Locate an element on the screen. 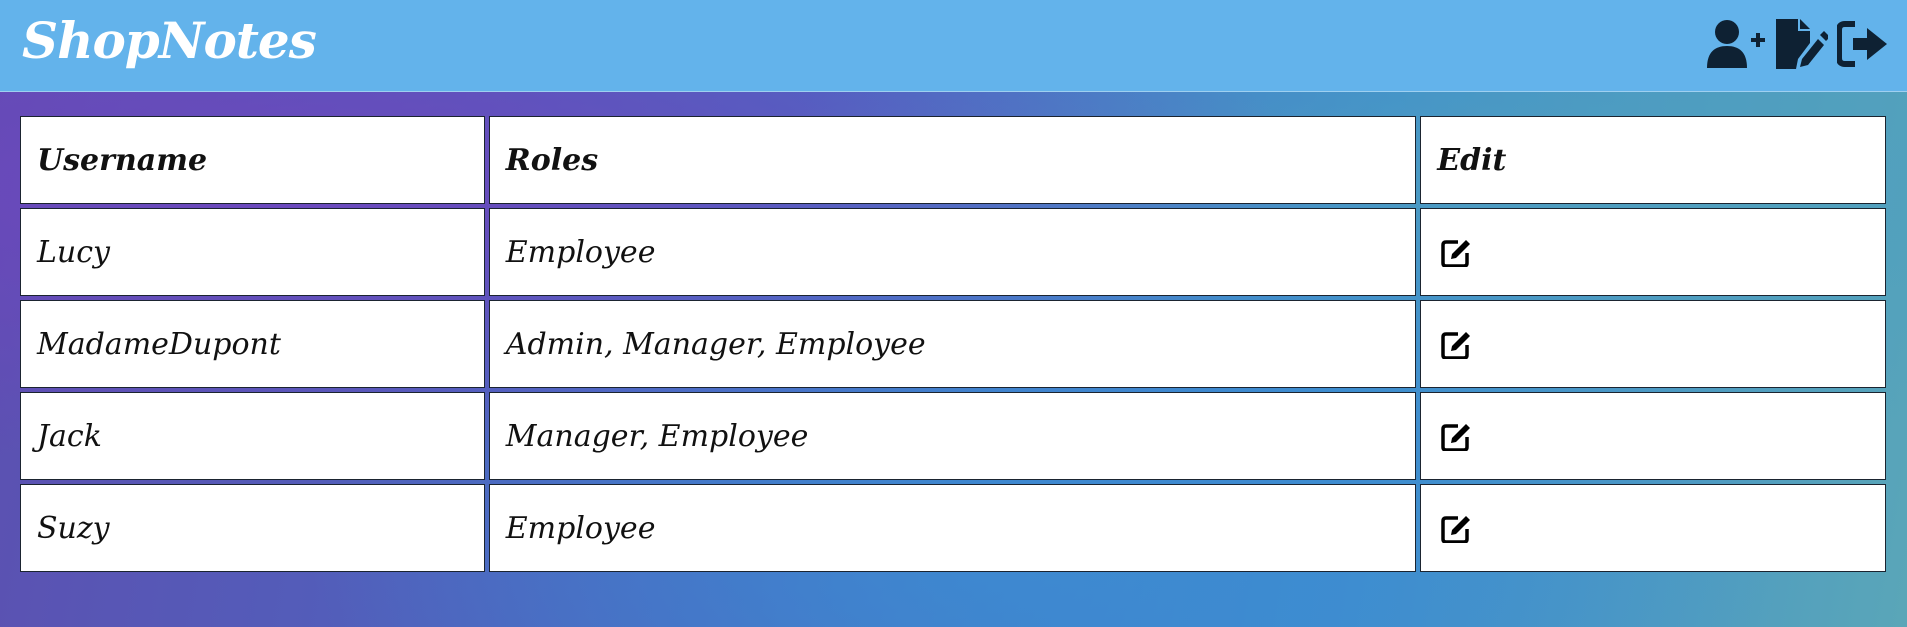 This screenshot has height=627, width=1907. brand-logo: ShopNotes is located at coordinates (169, 41).